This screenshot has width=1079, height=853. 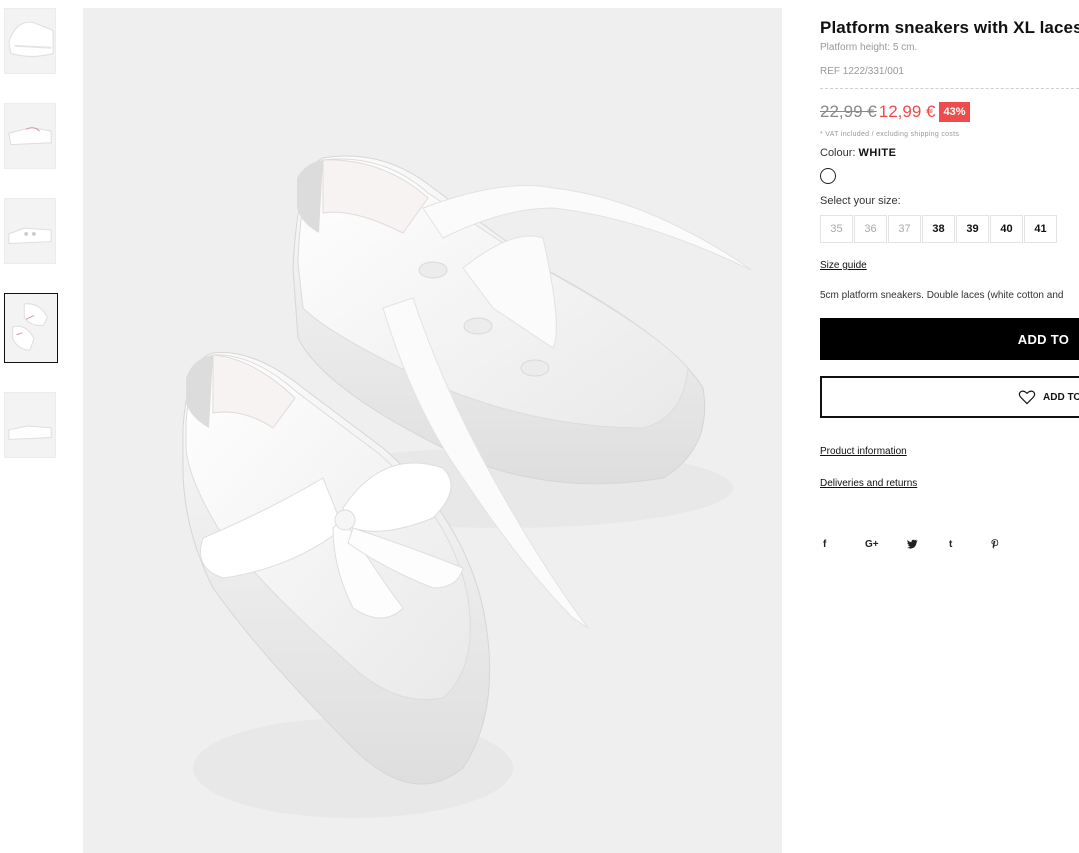 I want to click on size-option: 41, so click(x=1040, y=229).